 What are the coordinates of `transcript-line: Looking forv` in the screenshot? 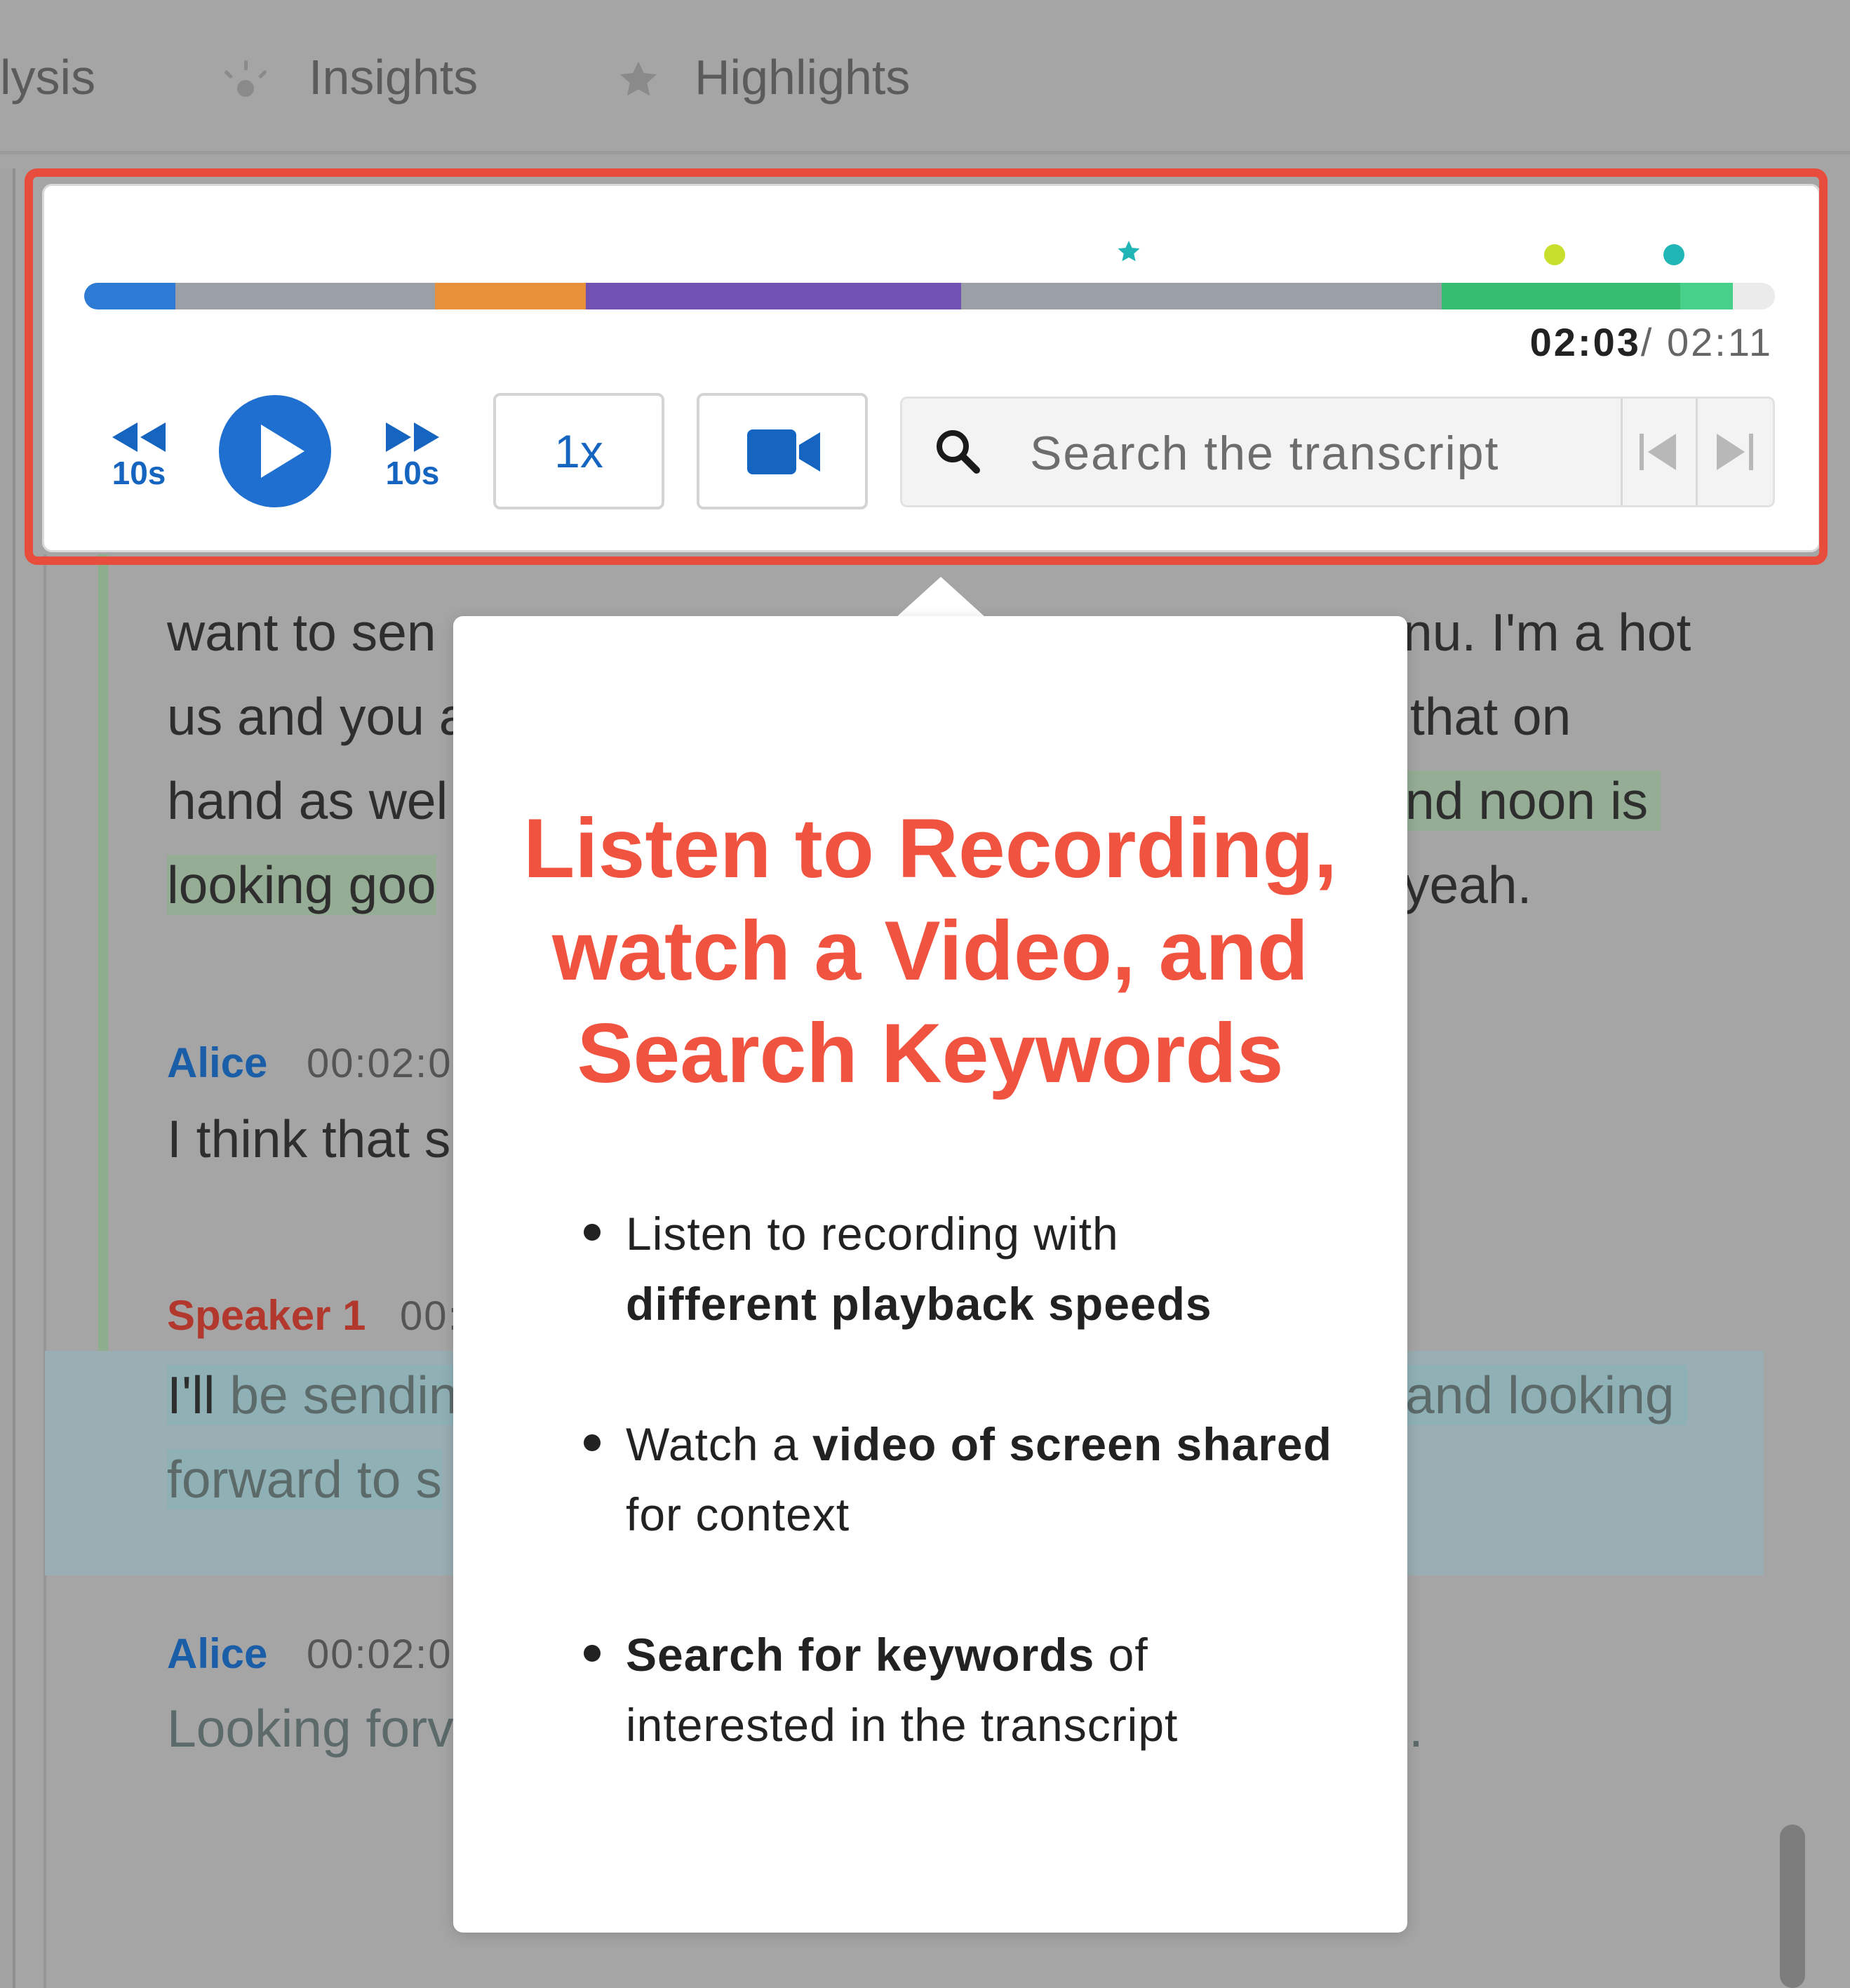 It's located at (310, 1728).